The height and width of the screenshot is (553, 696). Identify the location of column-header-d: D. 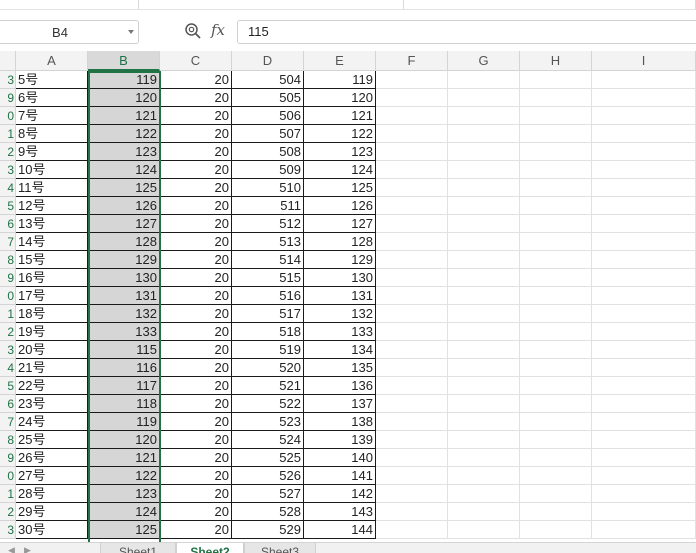
(268, 61).